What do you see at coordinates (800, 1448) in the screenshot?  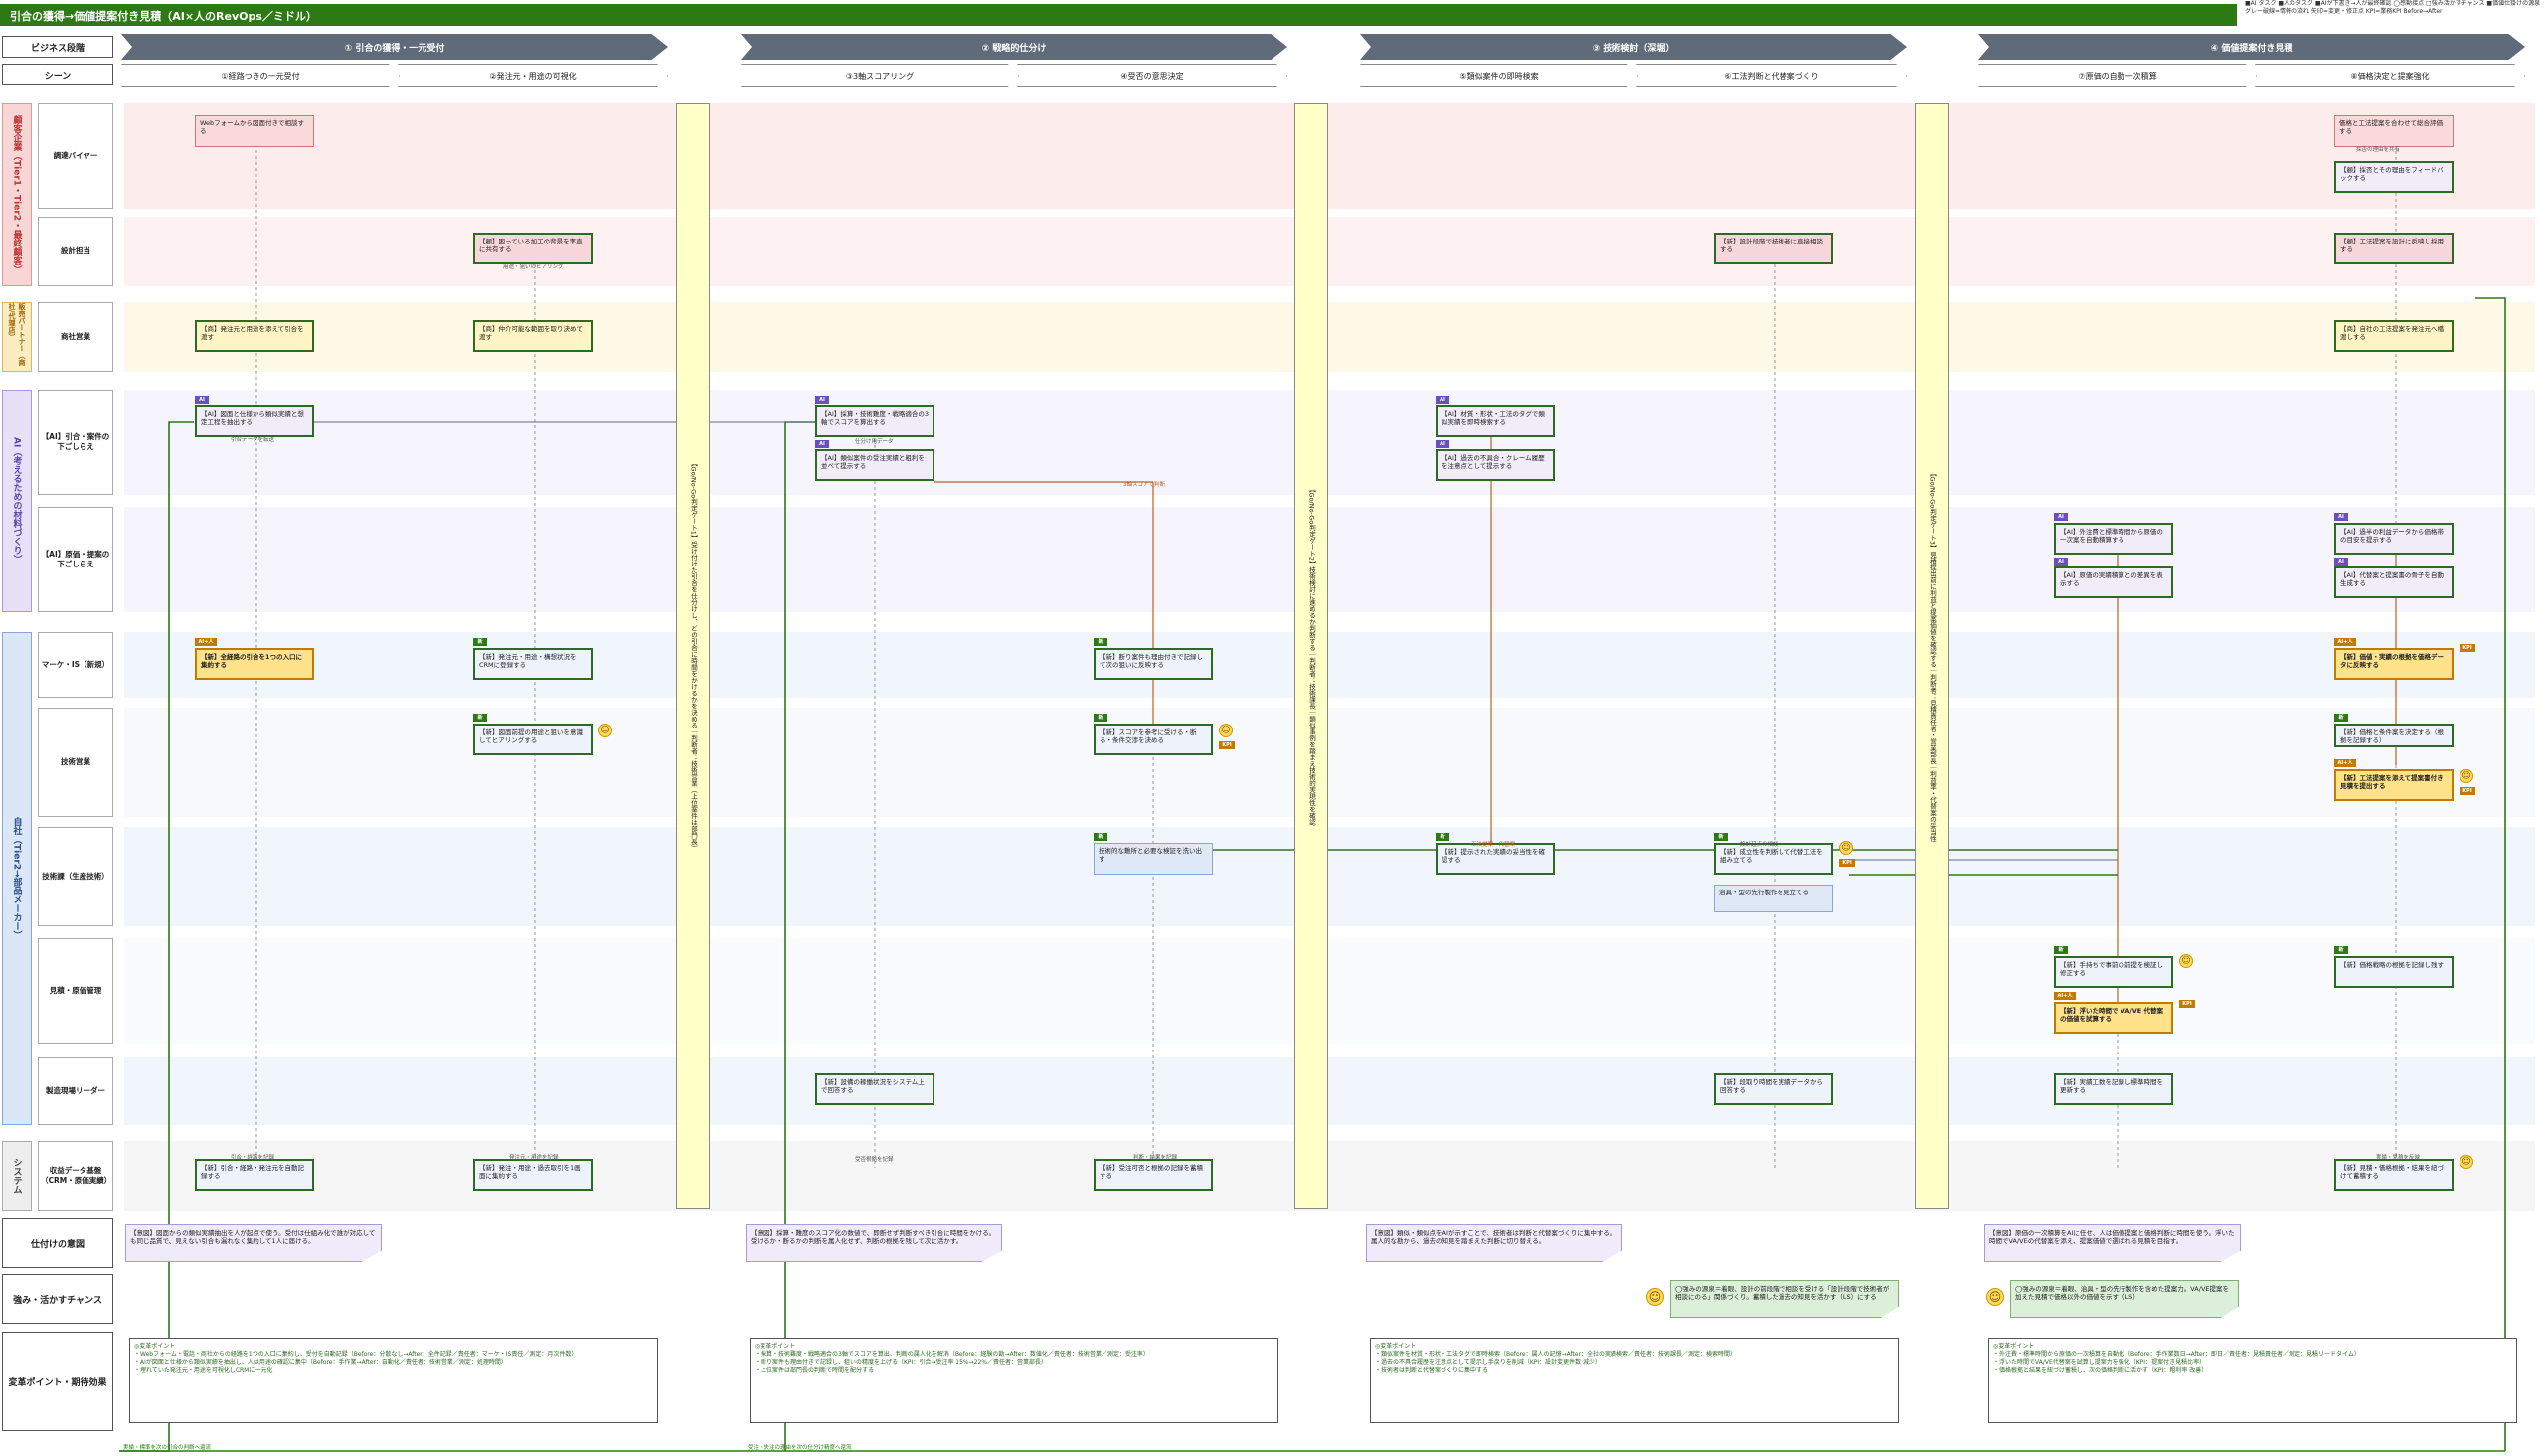 I see `feedback-label: 受注・失注の理由を次の仕分け精度へ還流` at bounding box center [800, 1448].